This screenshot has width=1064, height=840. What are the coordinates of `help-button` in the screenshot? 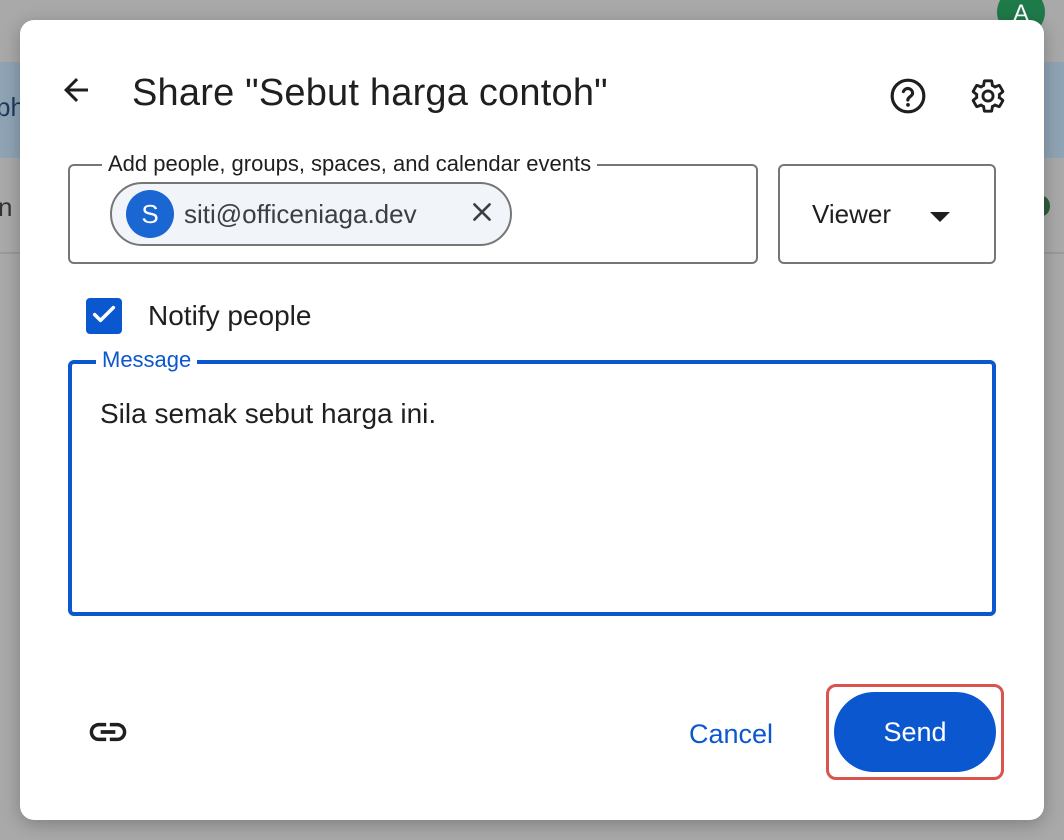 It's located at (908, 98).